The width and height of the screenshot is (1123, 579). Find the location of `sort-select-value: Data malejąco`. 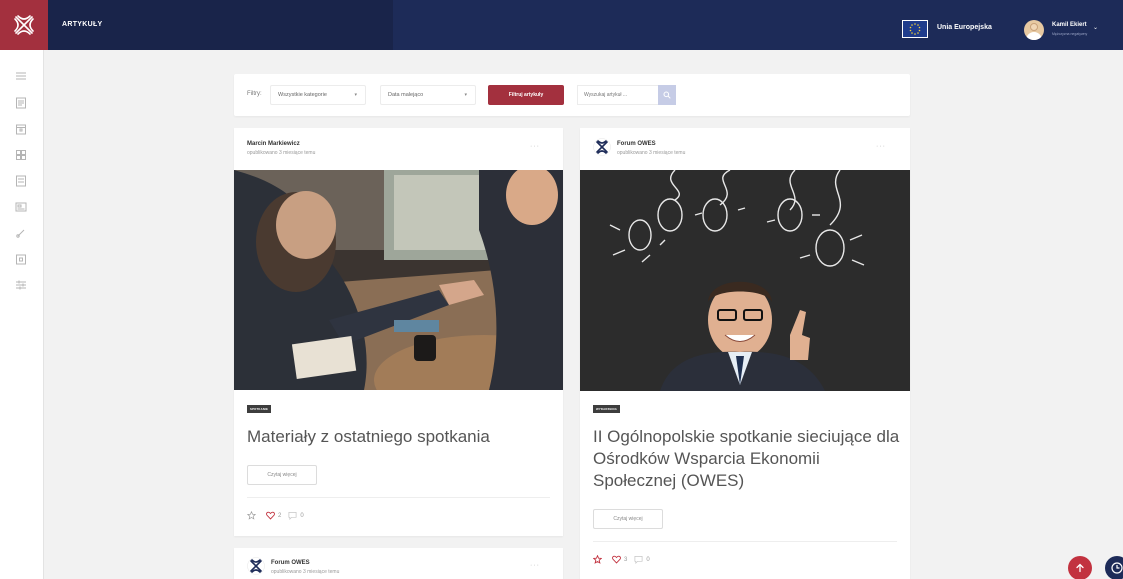

sort-select-value: Data malejąco is located at coordinates (406, 95).